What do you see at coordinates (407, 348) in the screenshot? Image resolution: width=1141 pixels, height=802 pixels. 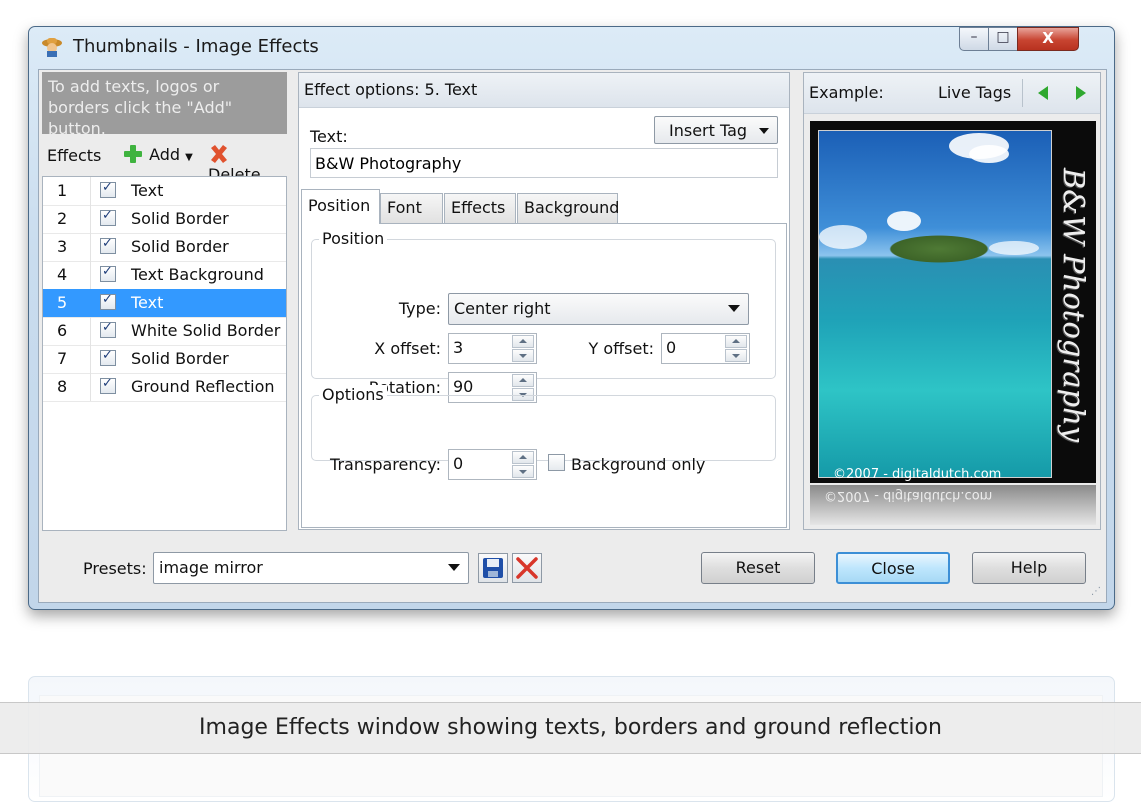 I see `x-offset-label: X offset:` at bounding box center [407, 348].